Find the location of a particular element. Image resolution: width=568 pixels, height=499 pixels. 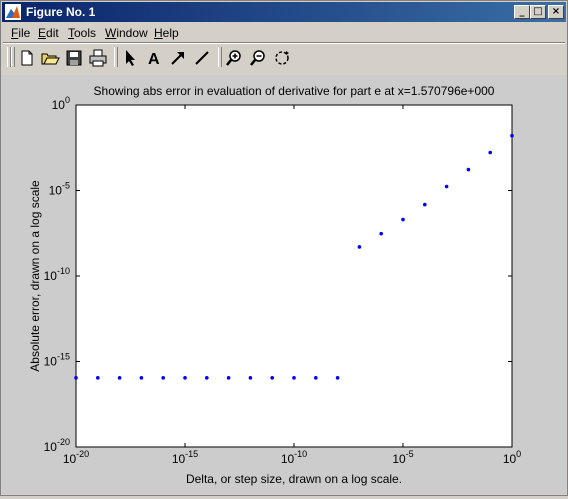

open-folder-icon is located at coordinates (50, 58).